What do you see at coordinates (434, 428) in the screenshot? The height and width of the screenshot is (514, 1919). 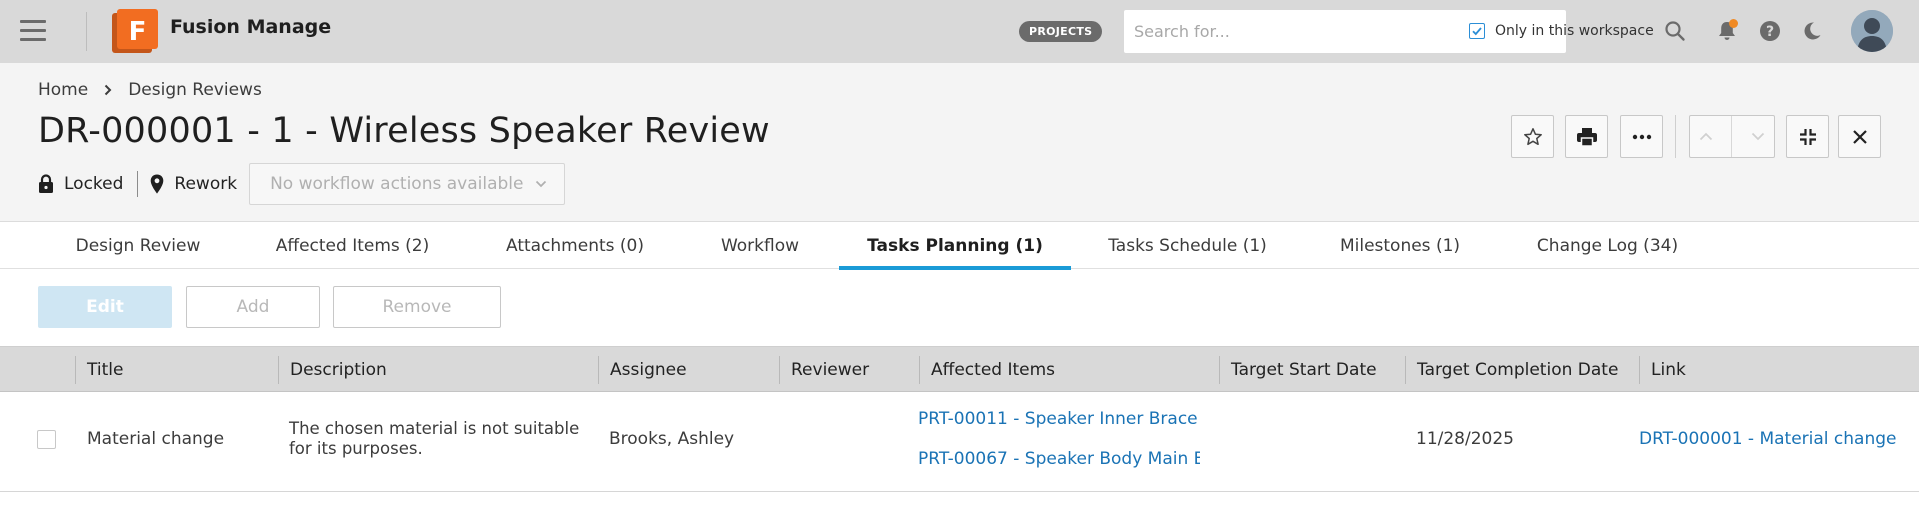 I see `description-line-1: The chosen material is not suitable` at bounding box center [434, 428].